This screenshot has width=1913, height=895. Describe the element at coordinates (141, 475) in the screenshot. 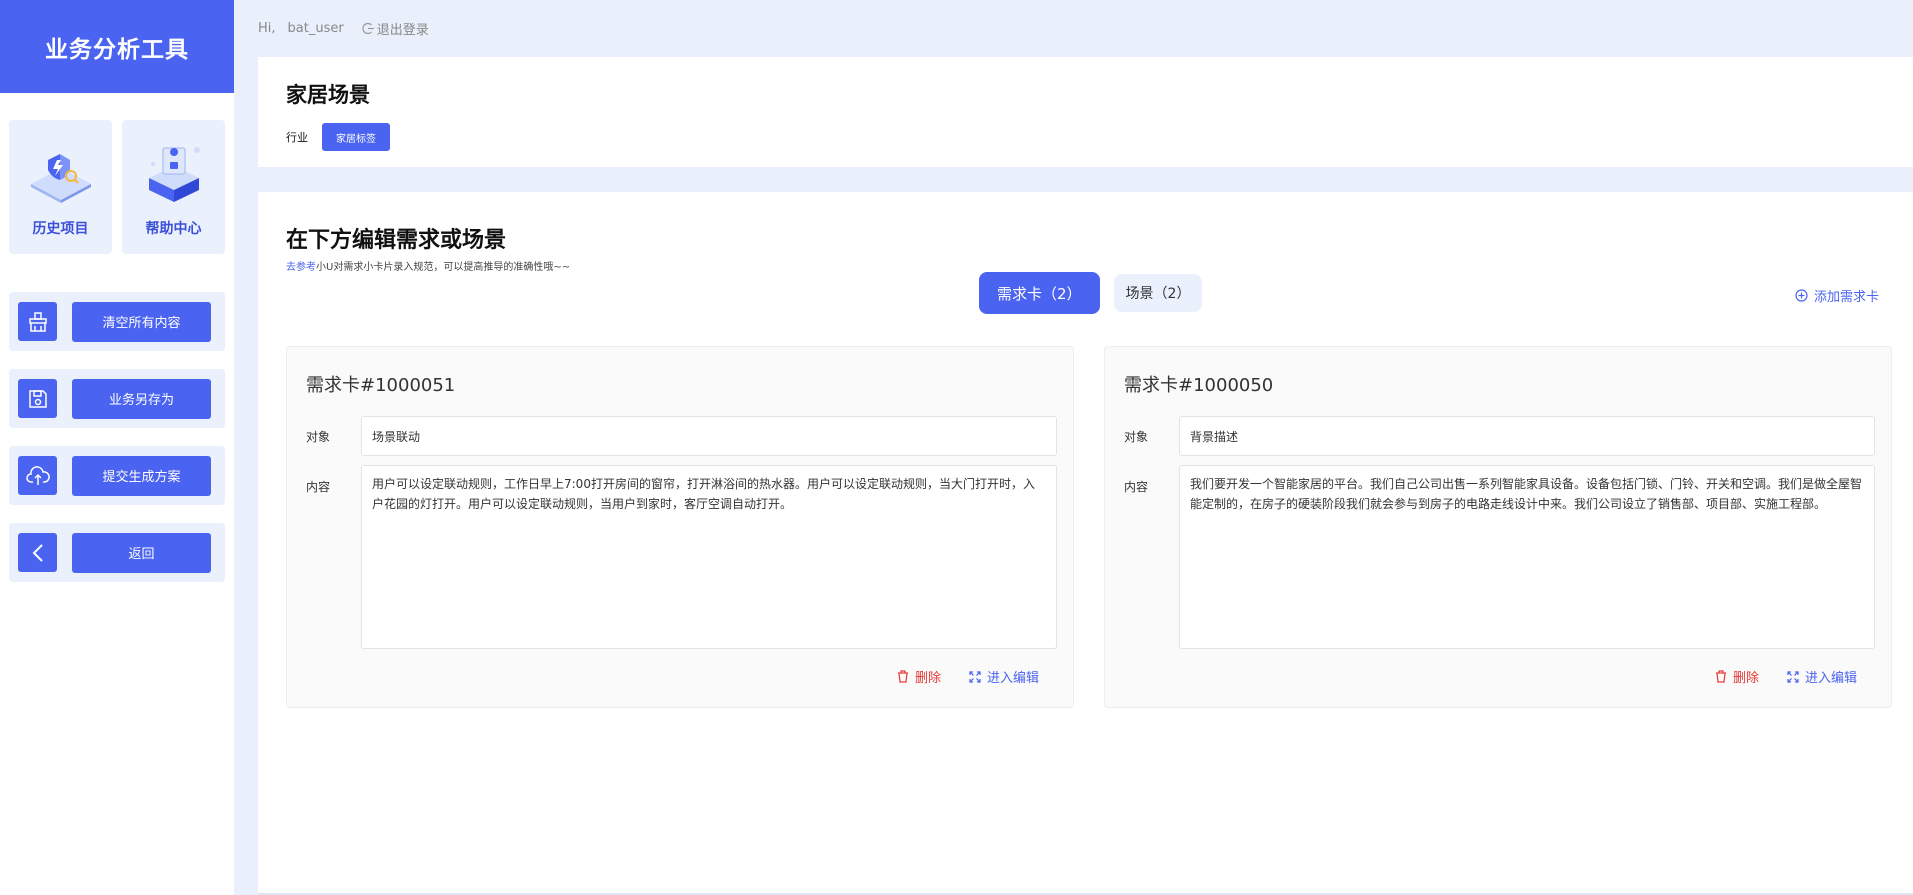

I see `submit-plan-button: 提交生成方案` at that location.